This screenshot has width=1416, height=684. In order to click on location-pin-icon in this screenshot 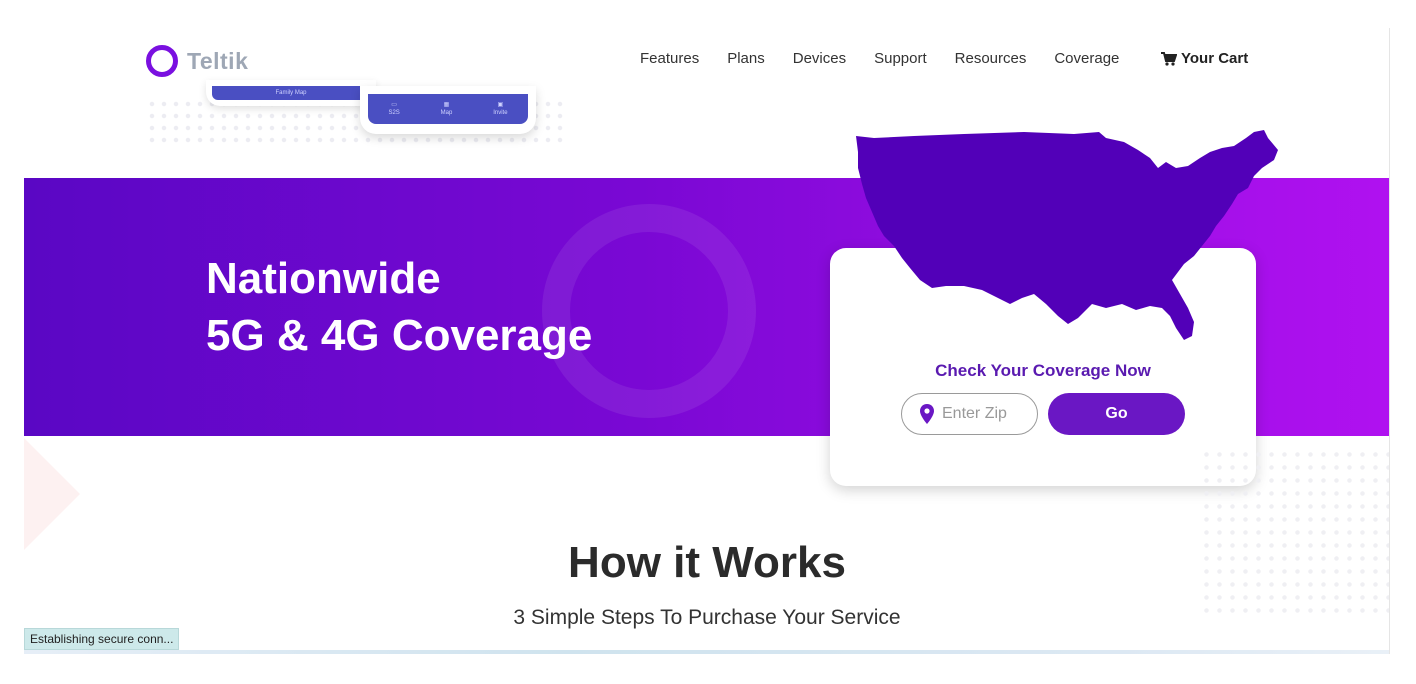, I will do `click(927, 414)`.